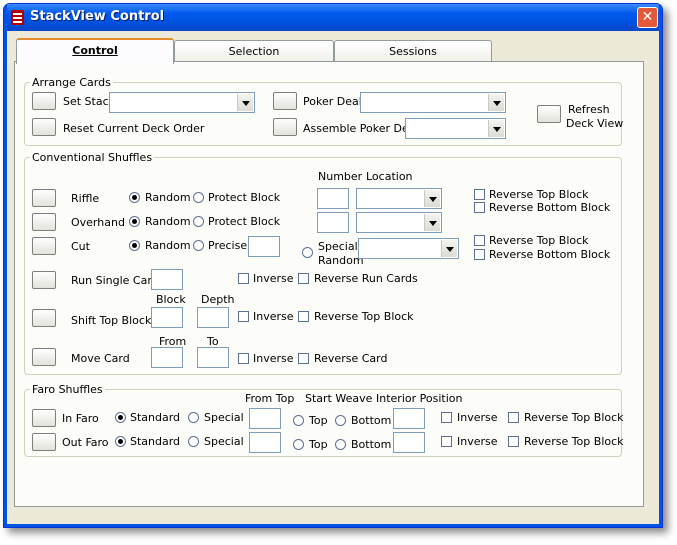 The width and height of the screenshot is (677, 545). What do you see at coordinates (298, 444) in the screenshot?
I see `out-faro-top-radio` at bounding box center [298, 444].